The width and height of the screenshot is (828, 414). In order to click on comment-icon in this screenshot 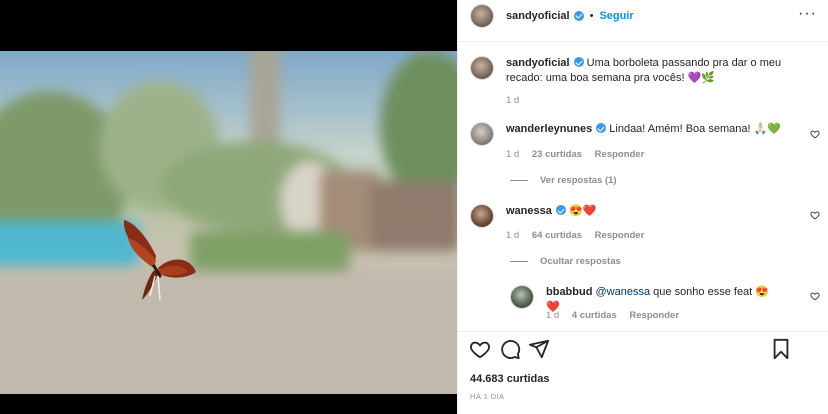, I will do `click(510, 349)`.